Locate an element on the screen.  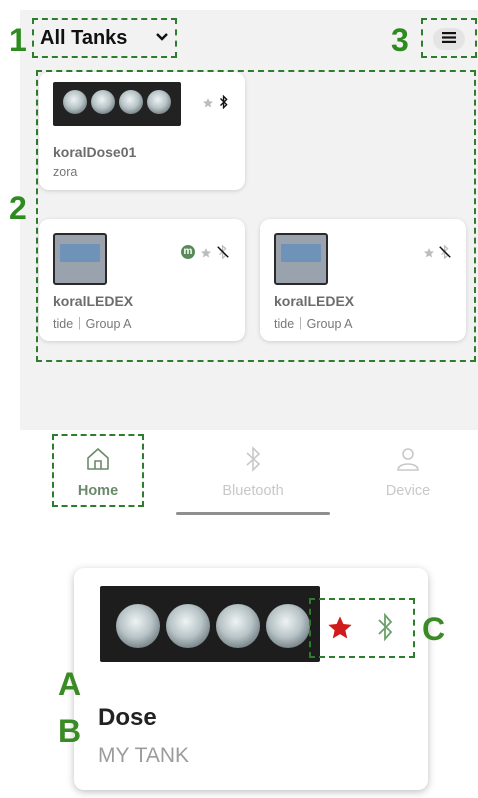
annotation-letter-c: C is located at coordinates (434, 629).